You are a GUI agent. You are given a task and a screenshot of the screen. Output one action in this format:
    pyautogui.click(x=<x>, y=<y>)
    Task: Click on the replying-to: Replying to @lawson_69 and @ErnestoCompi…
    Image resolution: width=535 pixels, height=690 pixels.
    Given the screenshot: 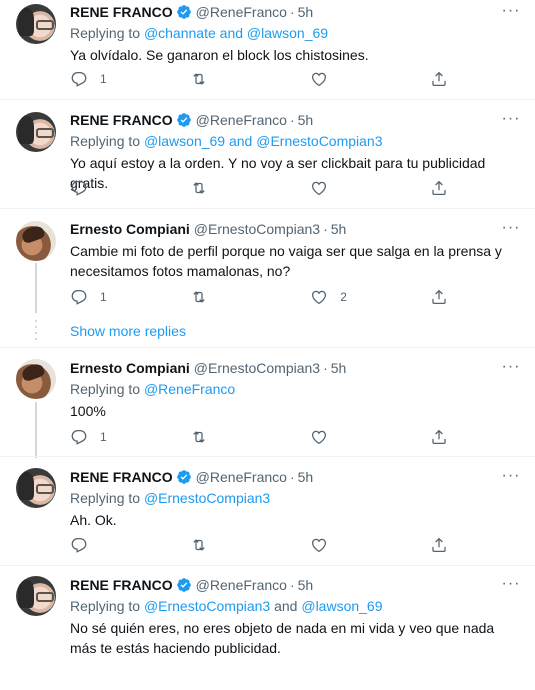 What is the action you would take?
    pyautogui.click(x=294, y=141)
    